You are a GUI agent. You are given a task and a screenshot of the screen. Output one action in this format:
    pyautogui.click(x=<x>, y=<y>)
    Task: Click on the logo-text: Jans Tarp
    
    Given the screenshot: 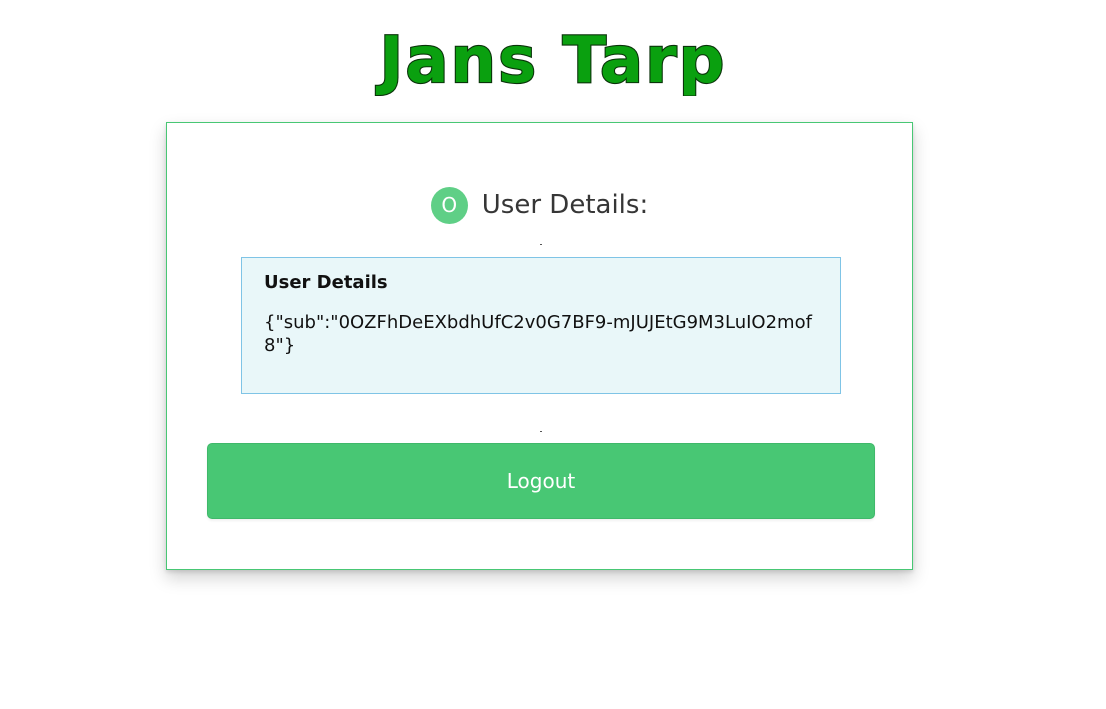 What is the action you would take?
    pyautogui.click(x=551, y=60)
    